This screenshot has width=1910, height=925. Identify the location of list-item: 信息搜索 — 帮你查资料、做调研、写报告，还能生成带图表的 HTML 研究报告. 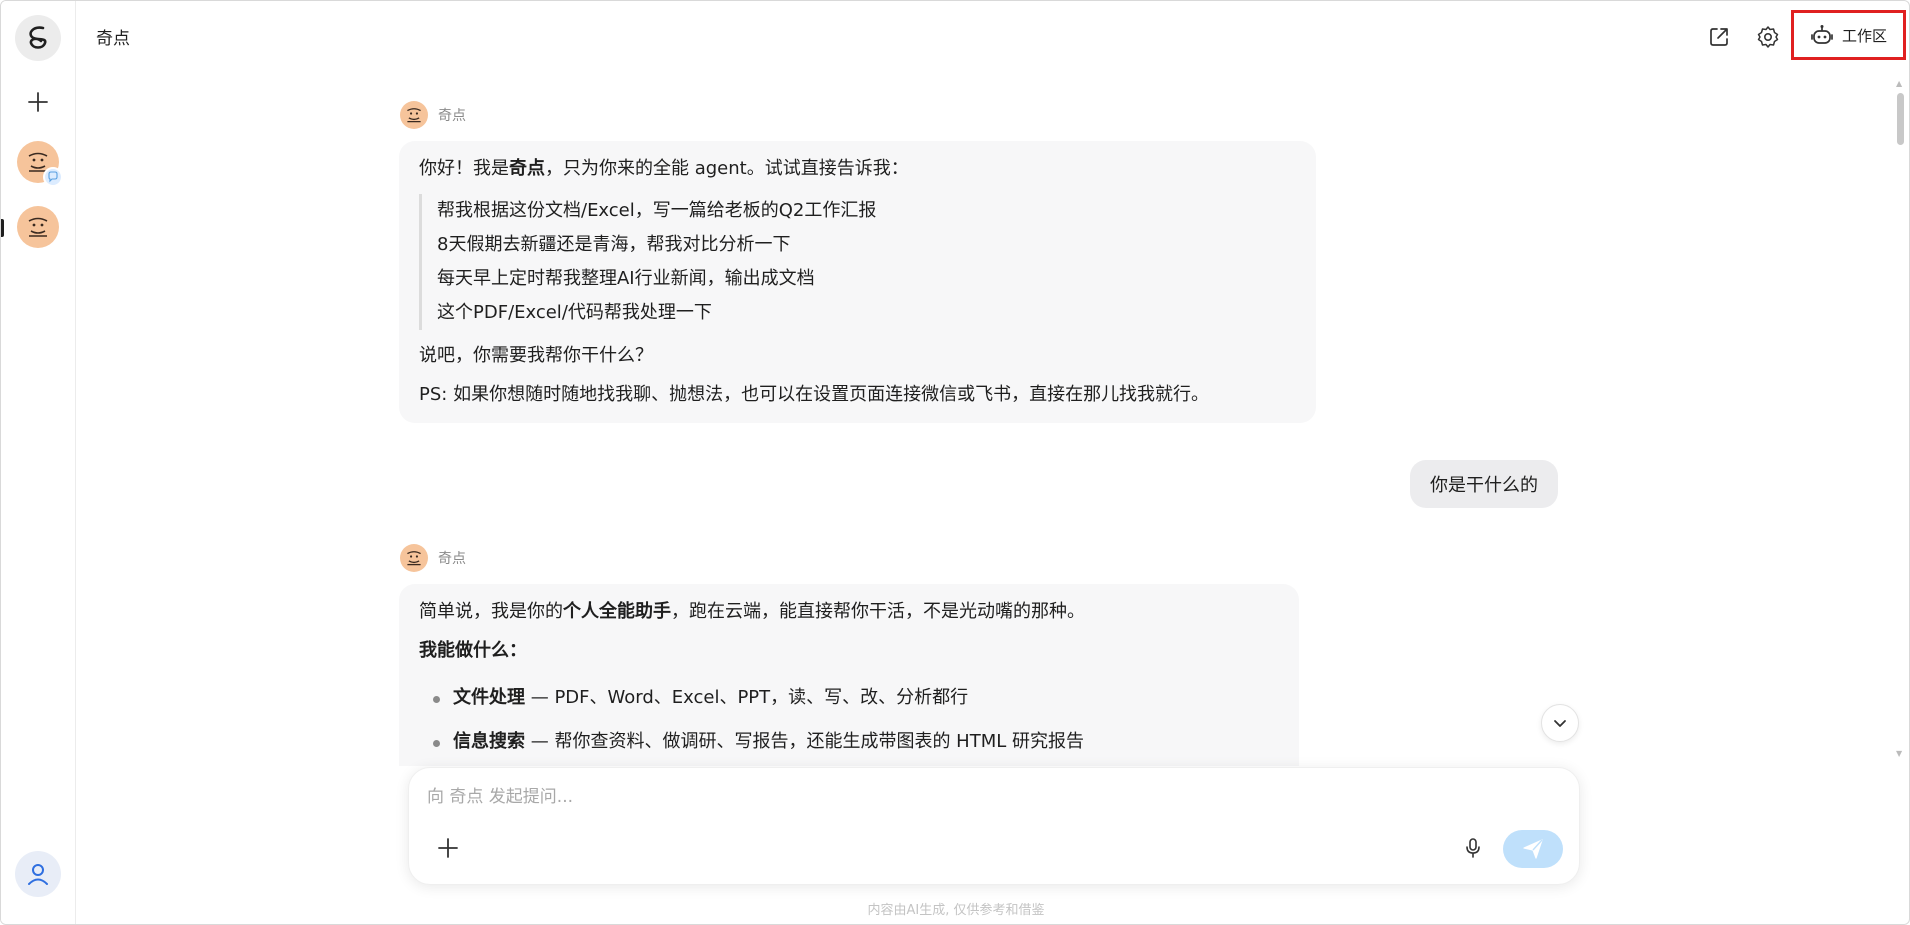
(849, 742).